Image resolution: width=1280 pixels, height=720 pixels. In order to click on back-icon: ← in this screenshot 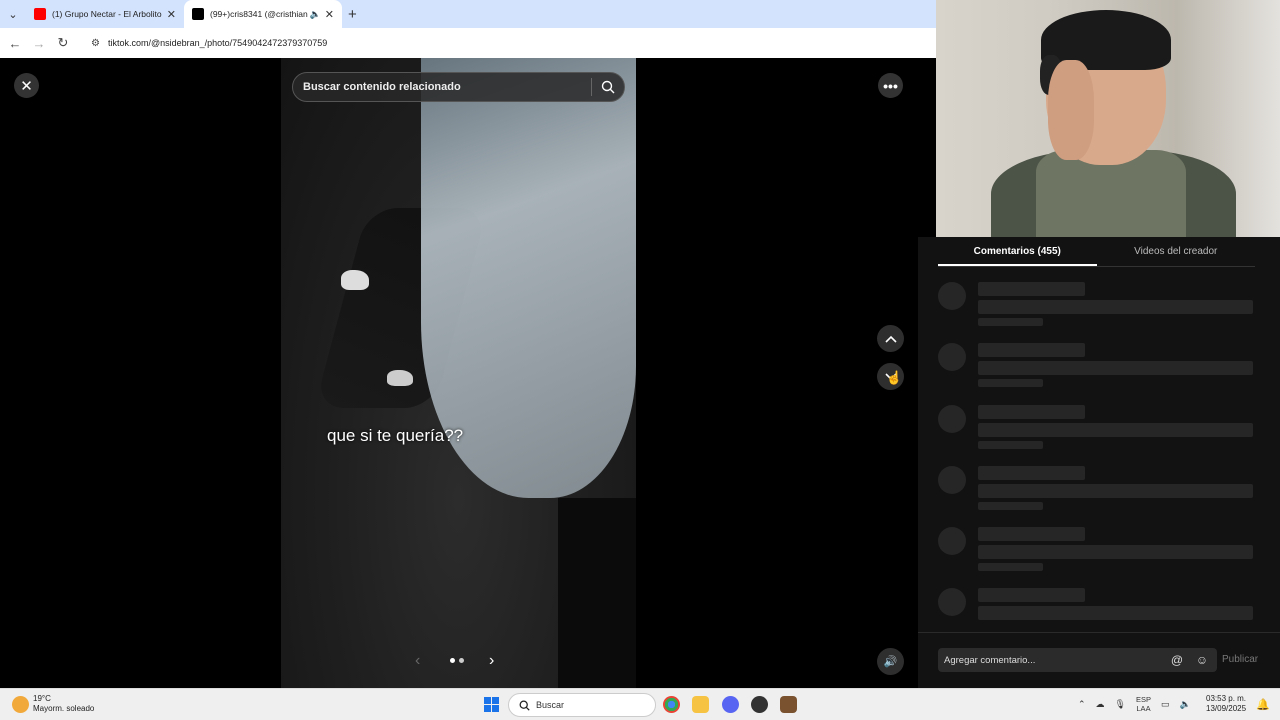, I will do `click(15, 43)`.